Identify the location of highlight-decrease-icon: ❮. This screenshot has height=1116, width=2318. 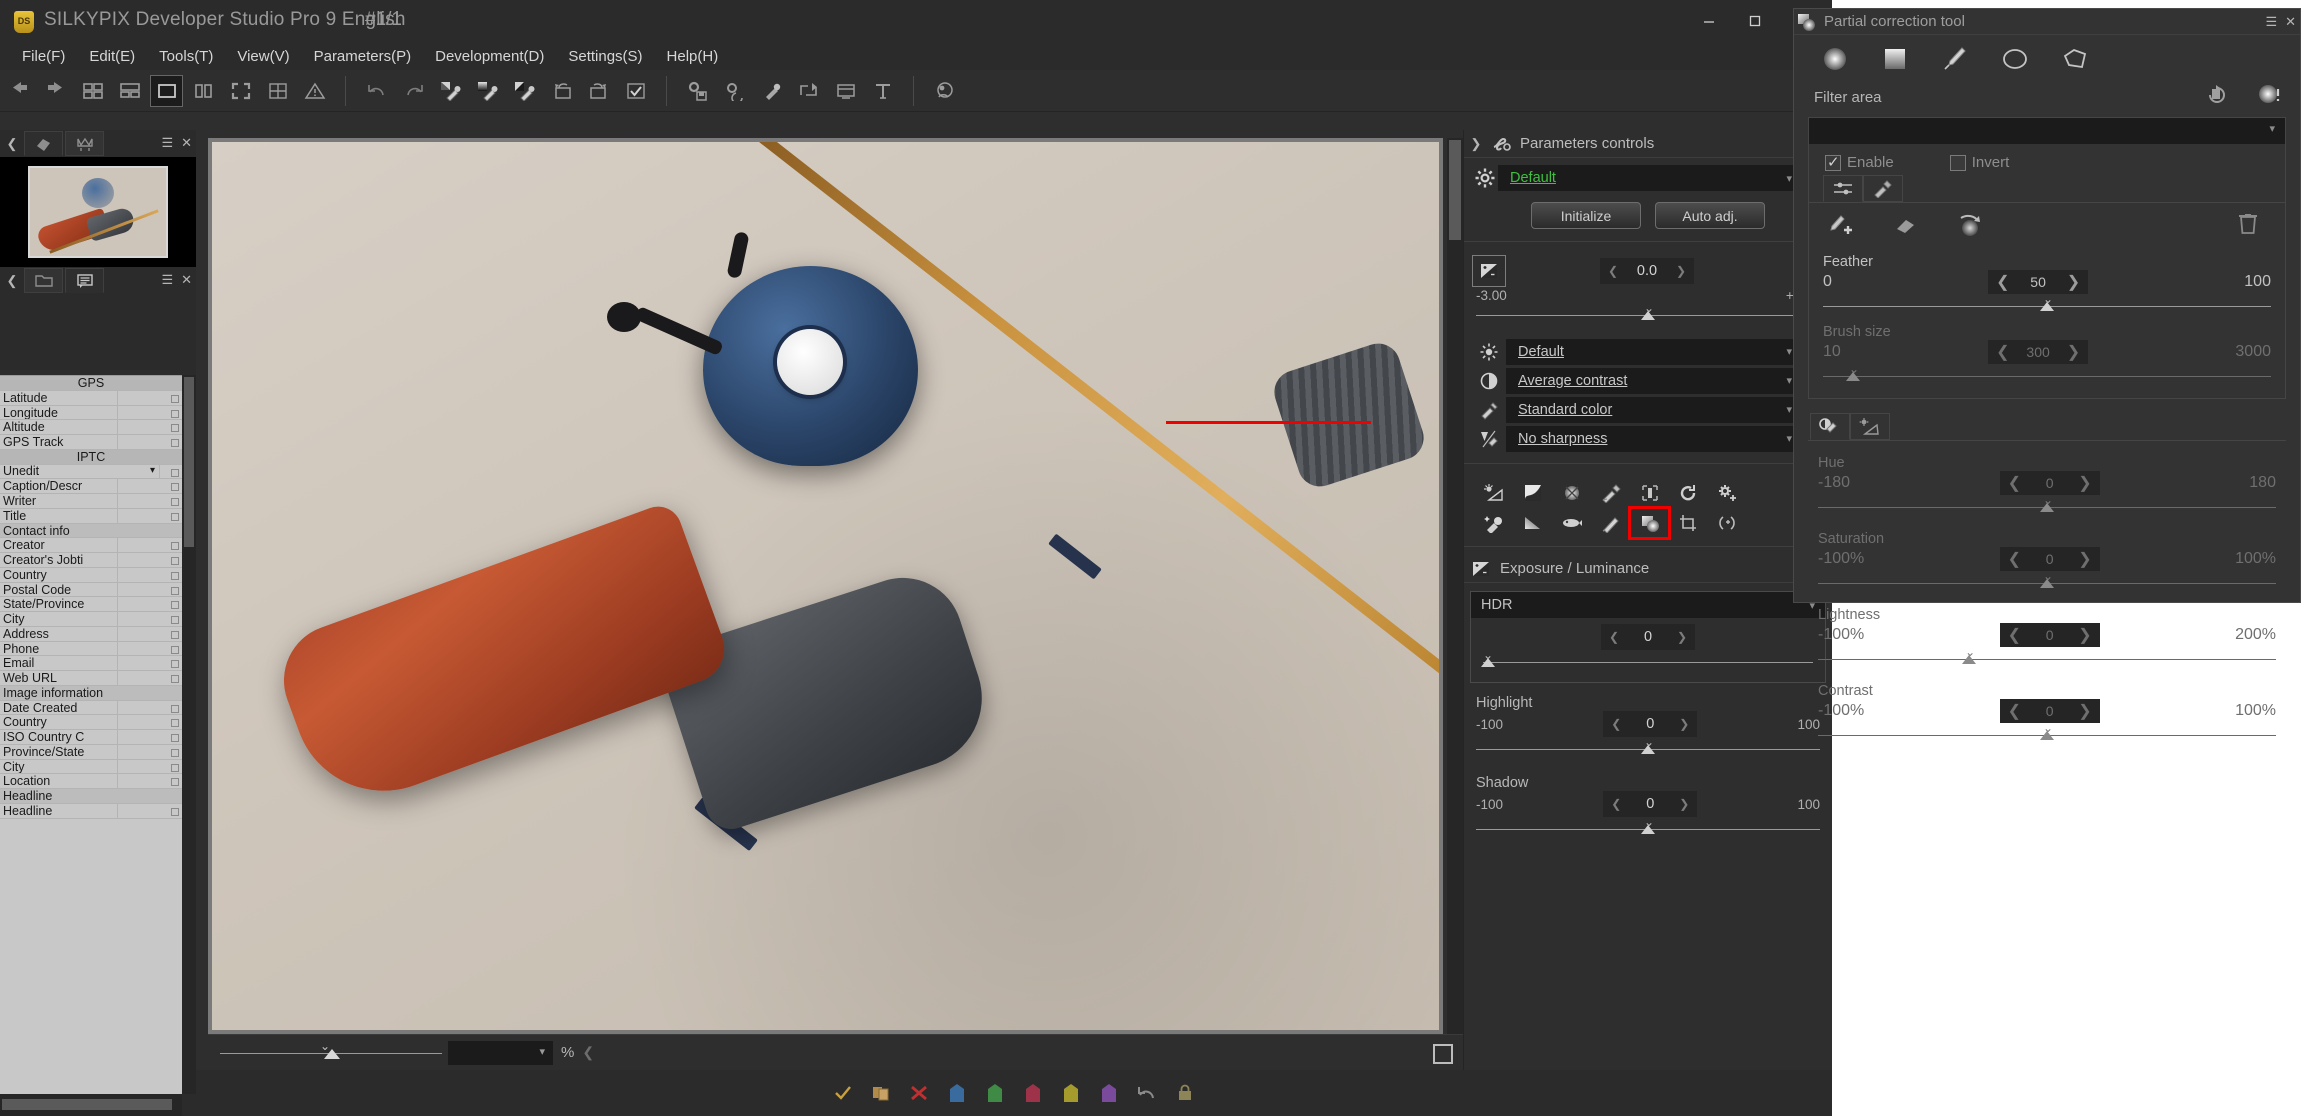
(1616, 724).